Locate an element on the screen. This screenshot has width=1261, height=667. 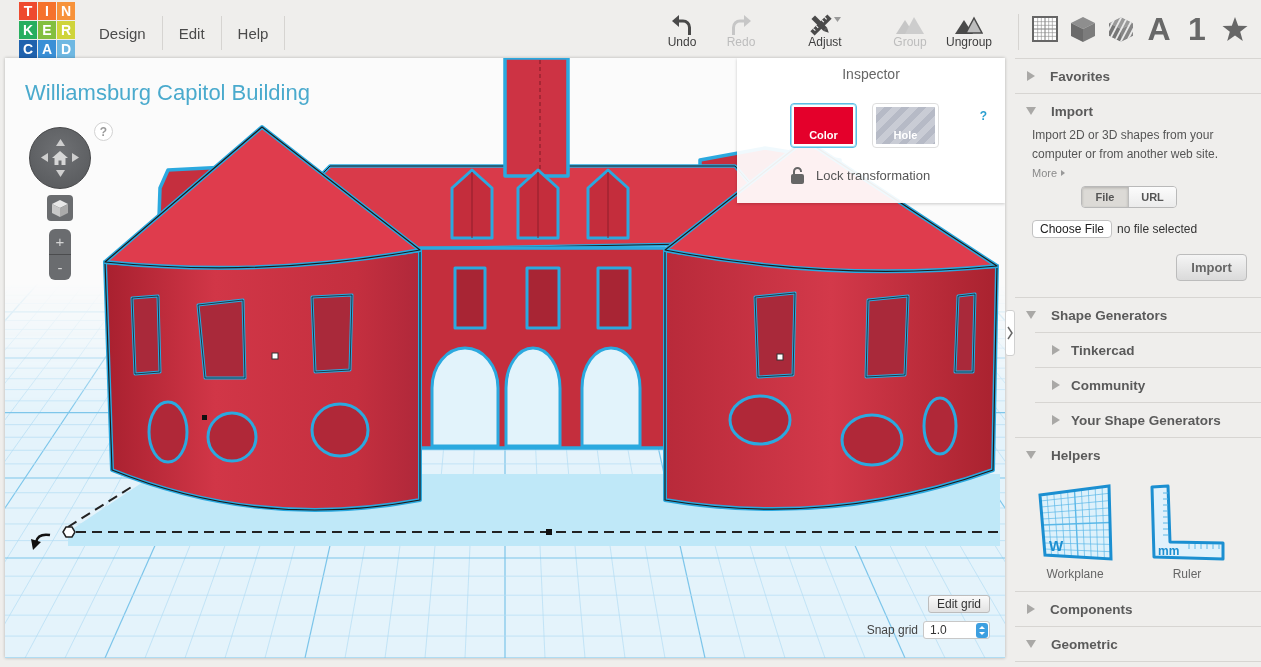
arrow-down-icon is located at coordinates (60, 173).